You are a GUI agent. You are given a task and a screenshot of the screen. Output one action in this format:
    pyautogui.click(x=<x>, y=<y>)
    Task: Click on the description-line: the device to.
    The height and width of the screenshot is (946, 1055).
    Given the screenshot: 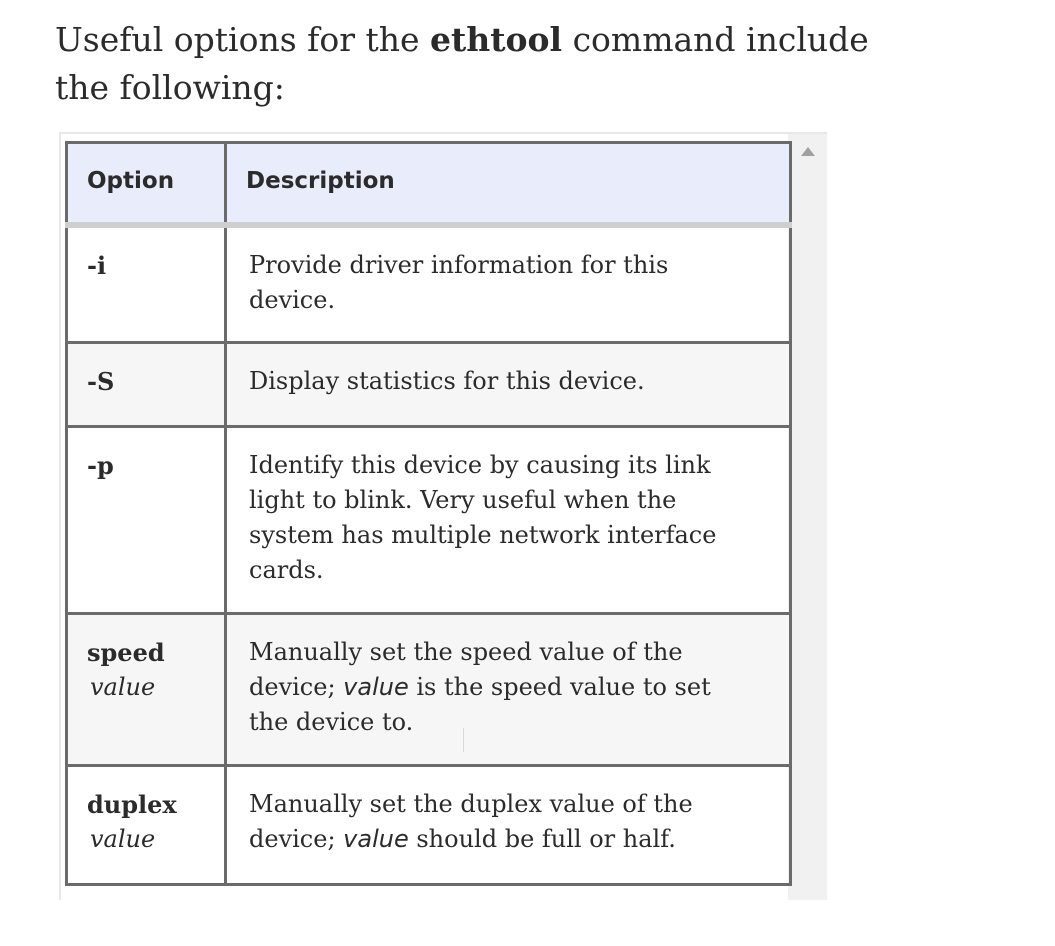 What is the action you would take?
    pyautogui.click(x=331, y=722)
    